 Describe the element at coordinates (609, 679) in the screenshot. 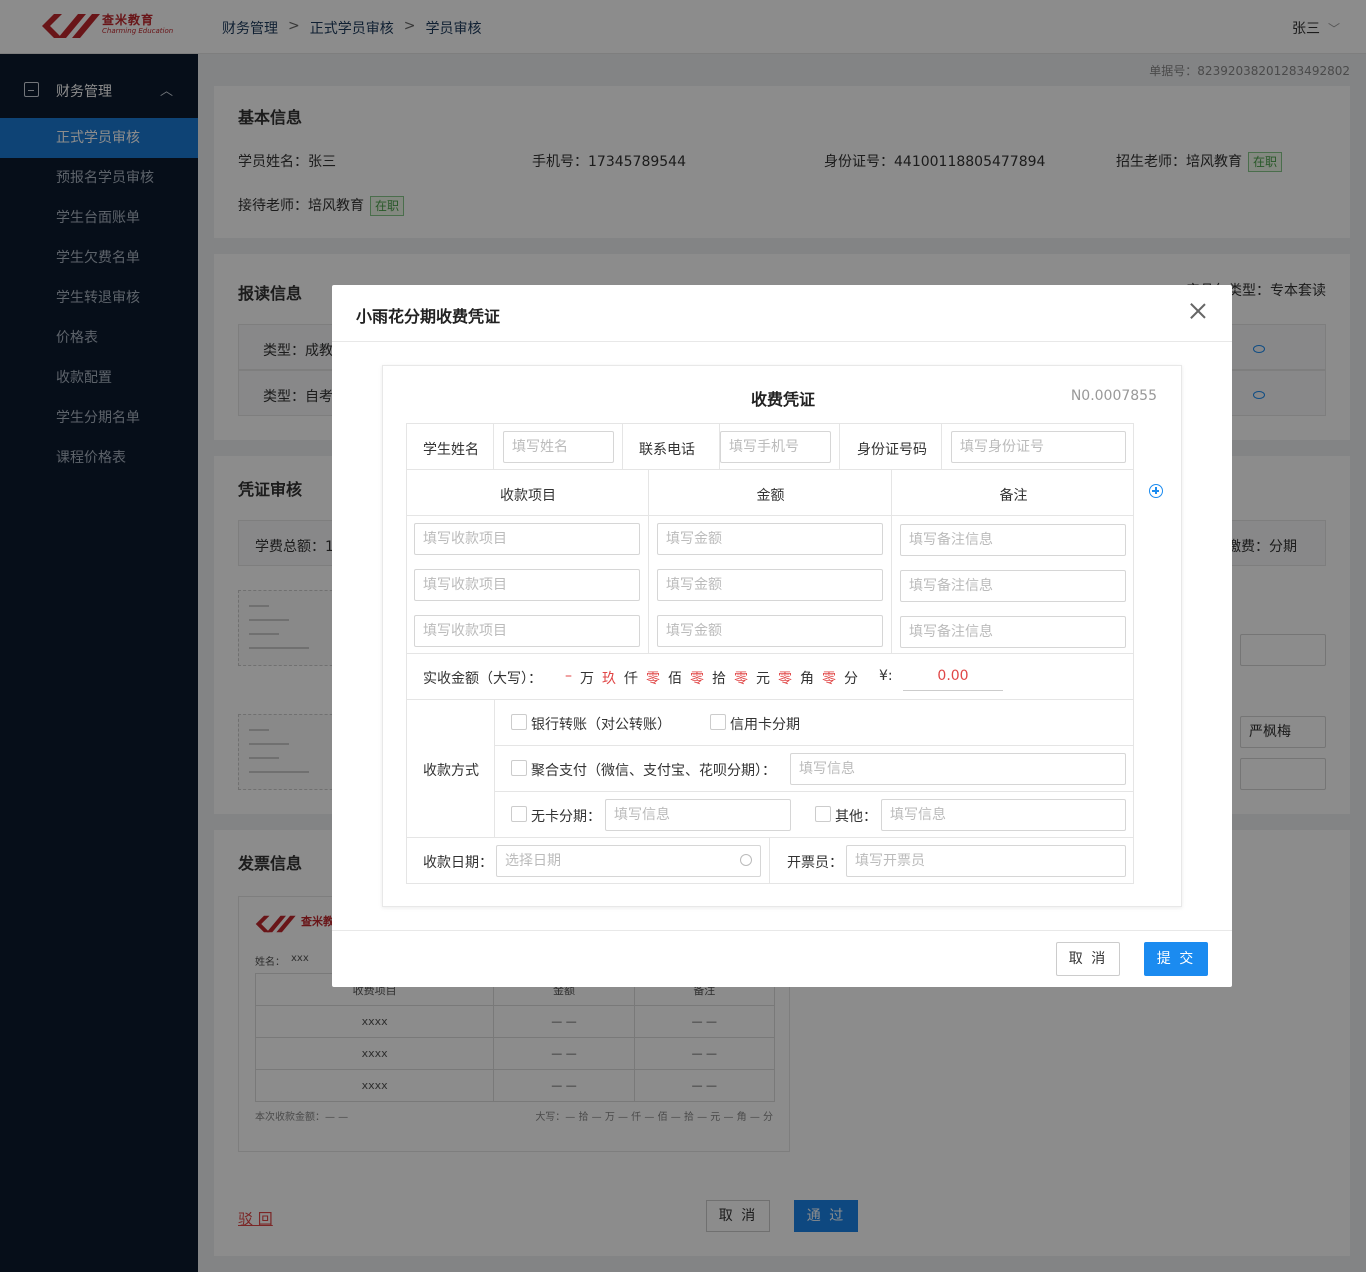

I see `amount-digit: 玖` at that location.